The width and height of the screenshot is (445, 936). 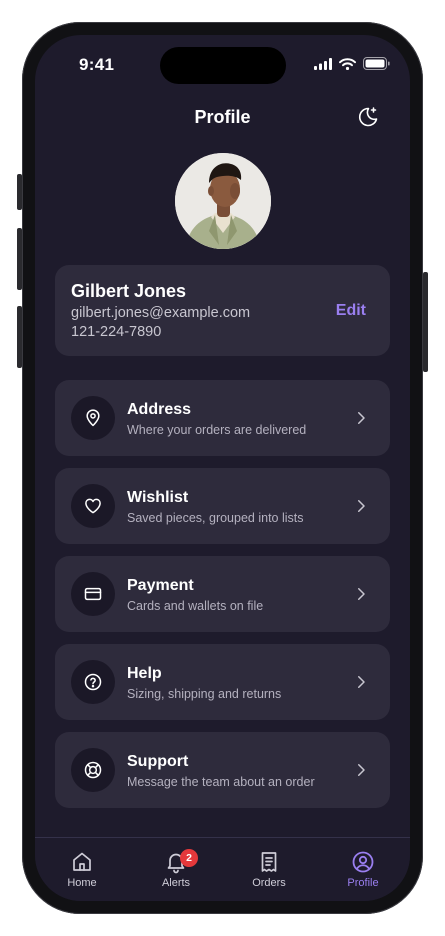 What do you see at coordinates (82, 883) in the screenshot?
I see `tab-label: Home` at bounding box center [82, 883].